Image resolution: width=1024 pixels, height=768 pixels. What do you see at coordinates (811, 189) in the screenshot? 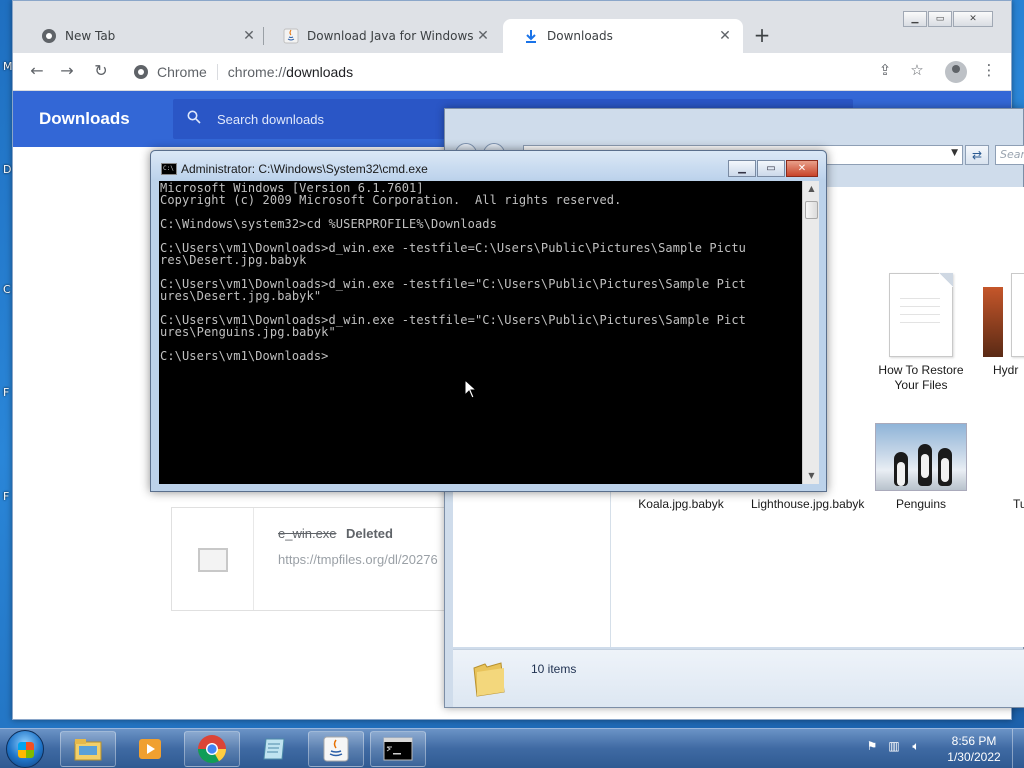
I see `scroll-up-icon: ▲` at bounding box center [811, 189].